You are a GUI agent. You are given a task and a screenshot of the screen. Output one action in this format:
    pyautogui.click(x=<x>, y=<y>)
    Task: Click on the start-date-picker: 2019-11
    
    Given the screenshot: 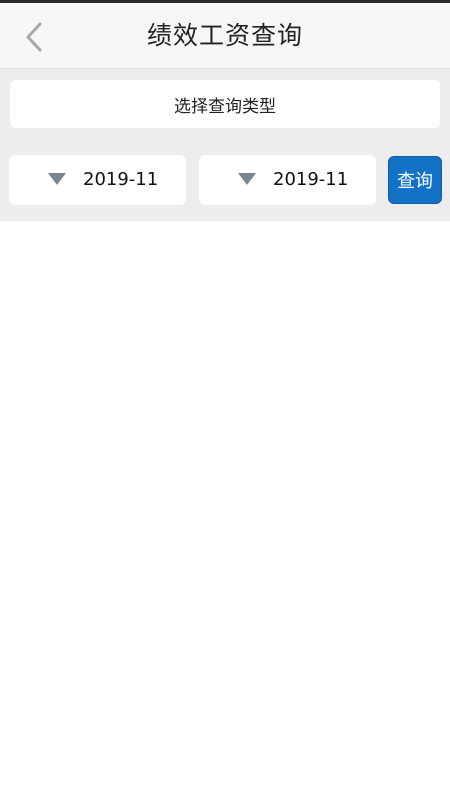 What is the action you would take?
    pyautogui.click(x=97, y=180)
    